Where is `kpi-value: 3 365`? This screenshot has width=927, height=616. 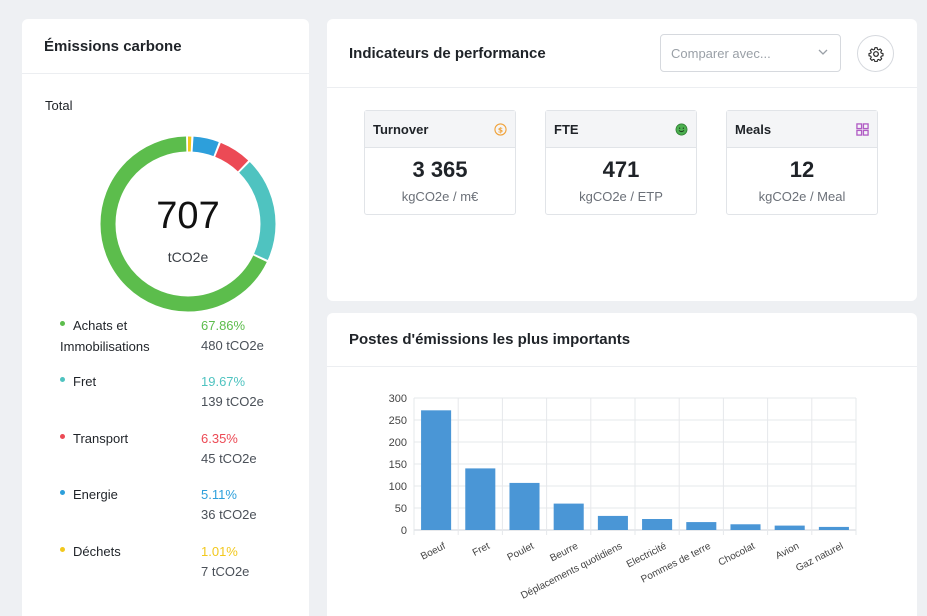 kpi-value: 3 365 is located at coordinates (440, 169).